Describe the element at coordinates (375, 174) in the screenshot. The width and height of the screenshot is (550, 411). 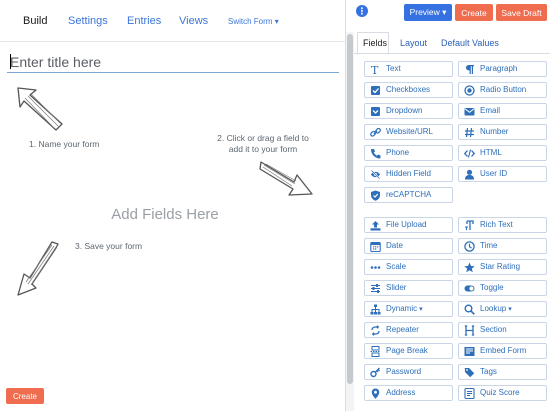
I see `eye-slash-icon` at that location.